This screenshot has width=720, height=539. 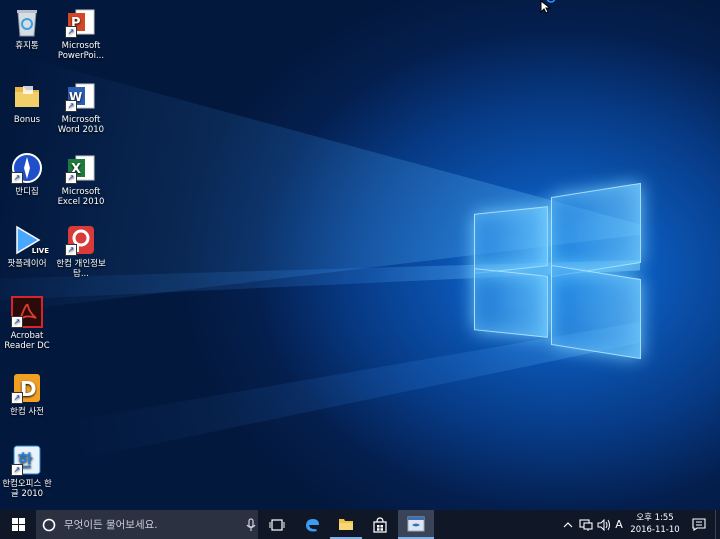 I want to click on desktop-icon-hancom-dictionary: D ↗ 한컴 사전, so click(x=27, y=394).